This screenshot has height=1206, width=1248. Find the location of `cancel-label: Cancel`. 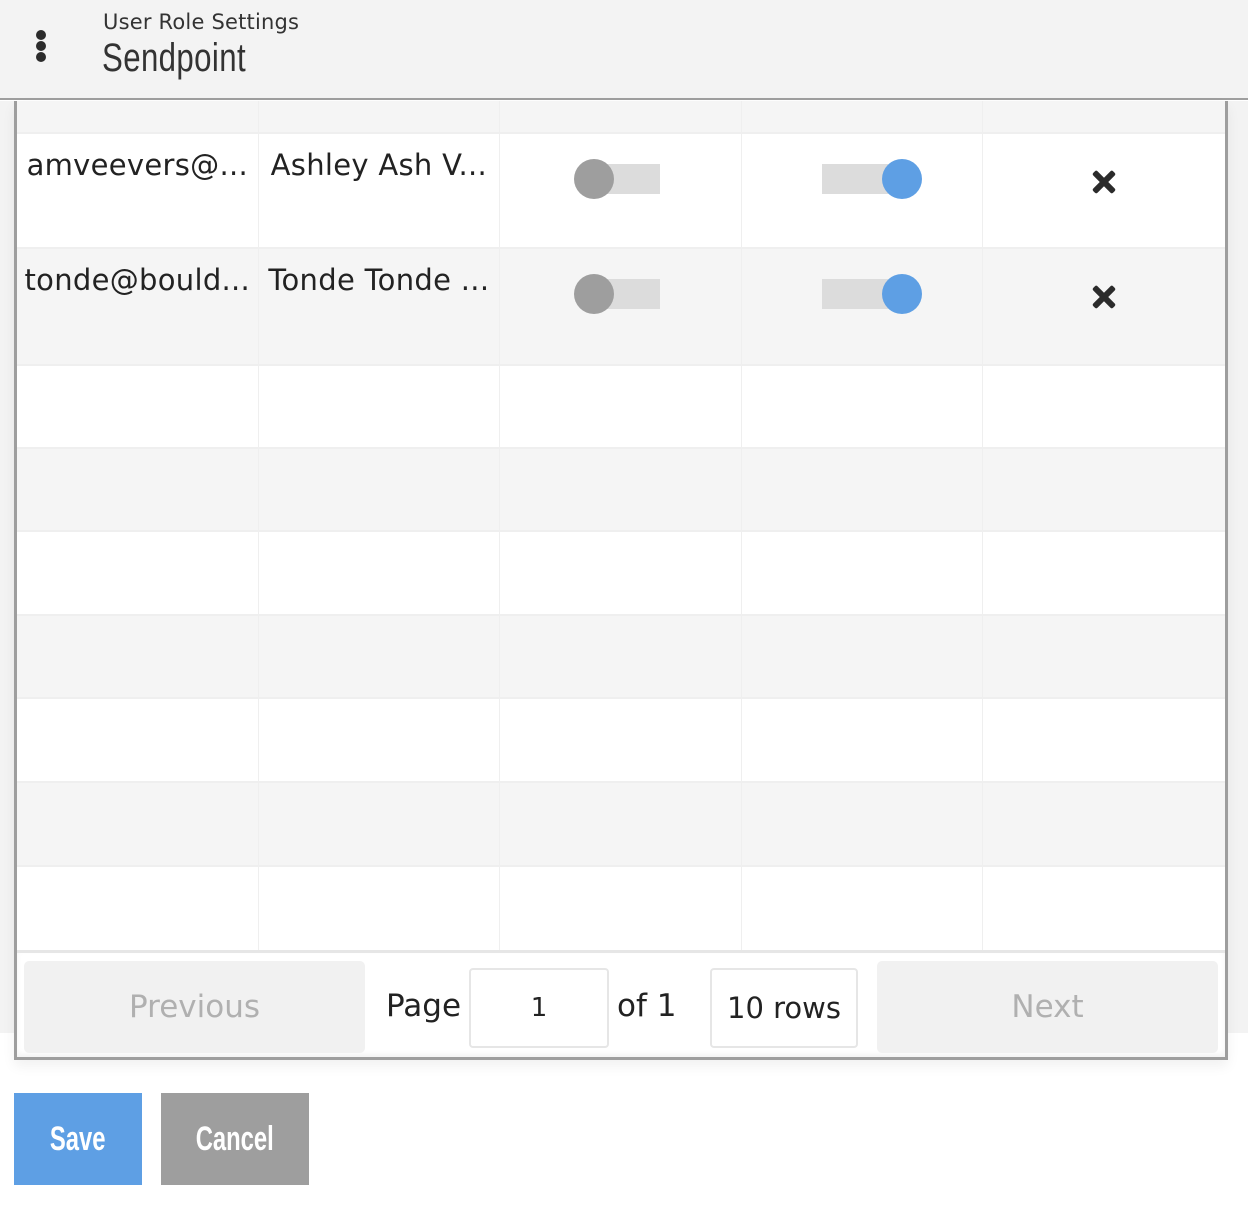

cancel-label: Cancel is located at coordinates (235, 1139).